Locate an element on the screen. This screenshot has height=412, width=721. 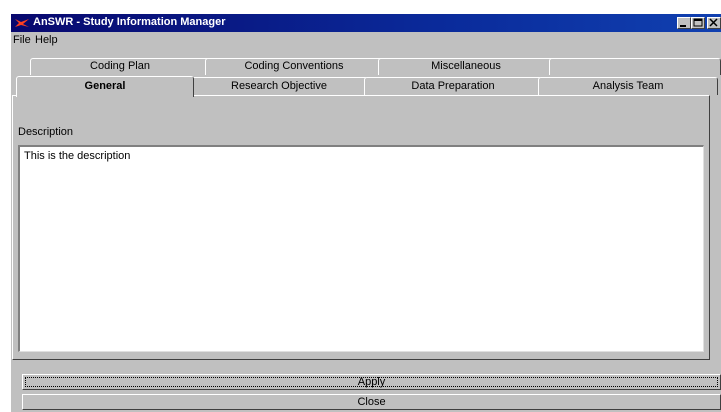
close-icon is located at coordinates (713, 22).